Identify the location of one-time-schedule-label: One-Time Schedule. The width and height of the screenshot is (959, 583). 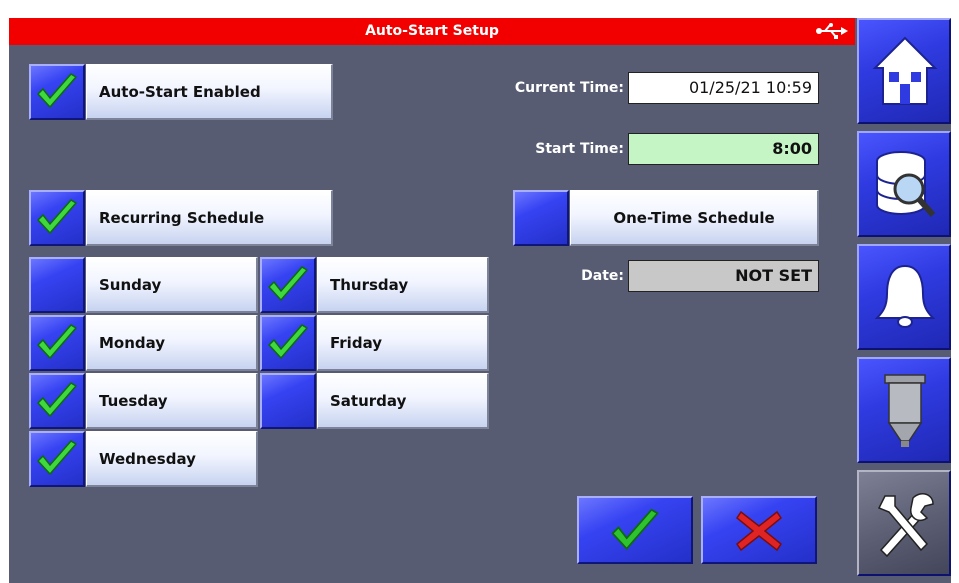
(694, 218).